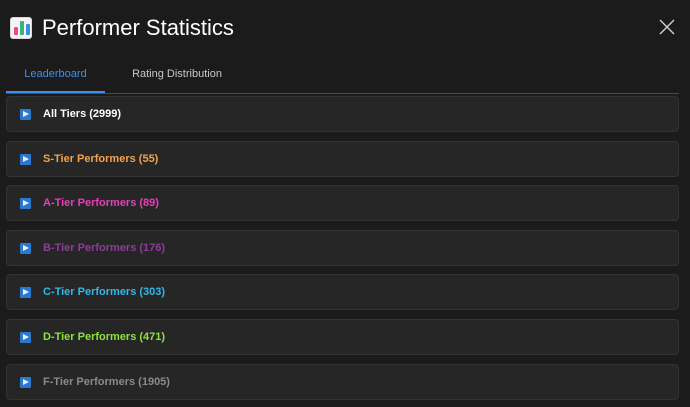 The image size is (690, 407). What do you see at coordinates (345, 28) in the screenshot?
I see `dialog-header: Performer Statistics` at bounding box center [345, 28].